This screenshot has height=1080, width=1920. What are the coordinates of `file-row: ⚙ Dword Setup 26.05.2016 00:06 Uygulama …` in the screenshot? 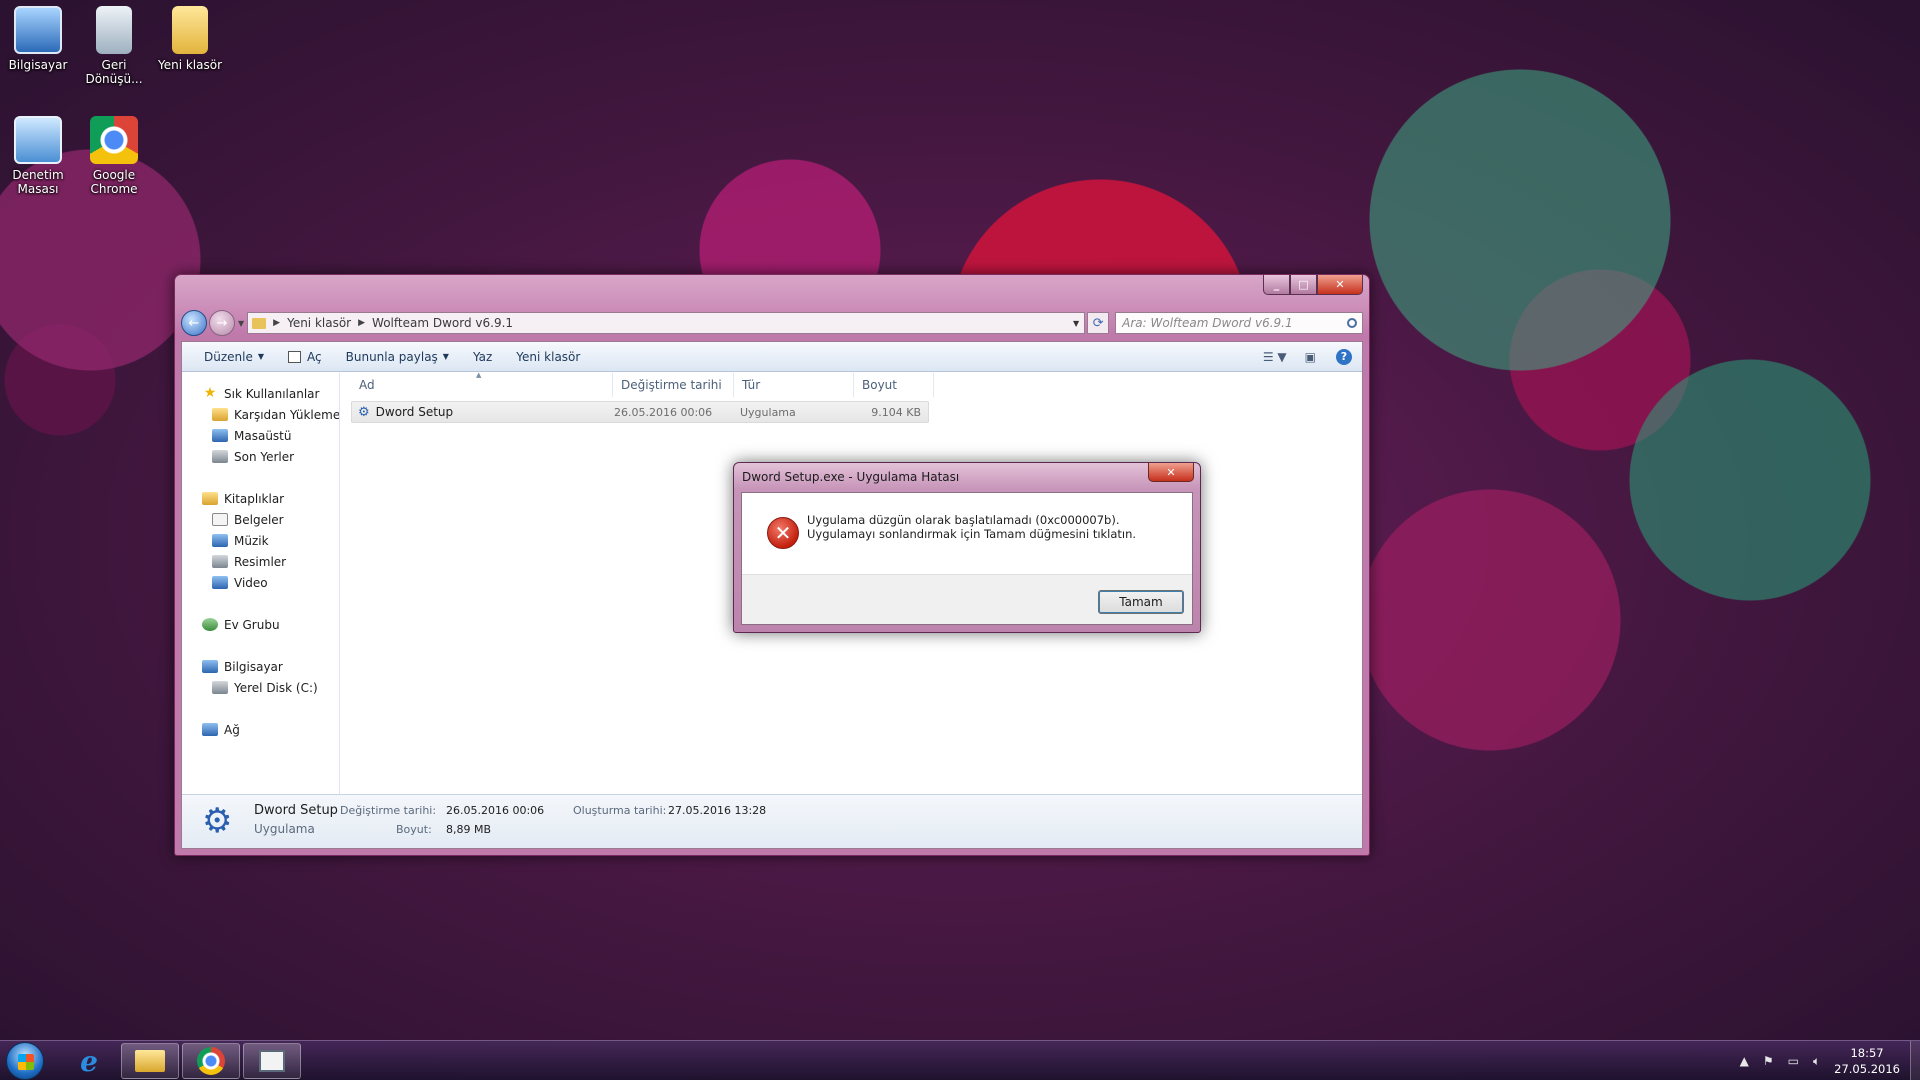 It's located at (640, 412).